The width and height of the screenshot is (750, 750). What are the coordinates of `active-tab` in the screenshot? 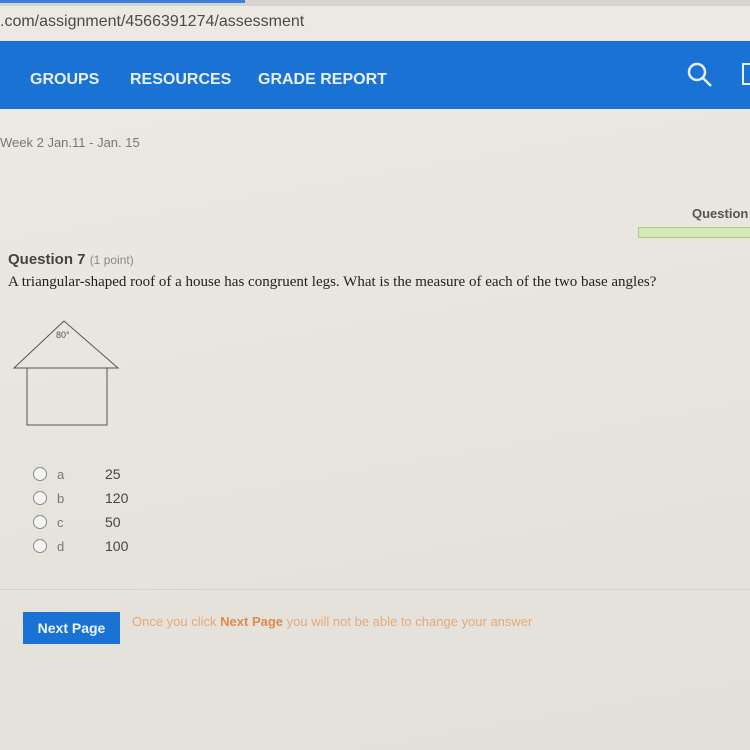 It's located at (122, 1).